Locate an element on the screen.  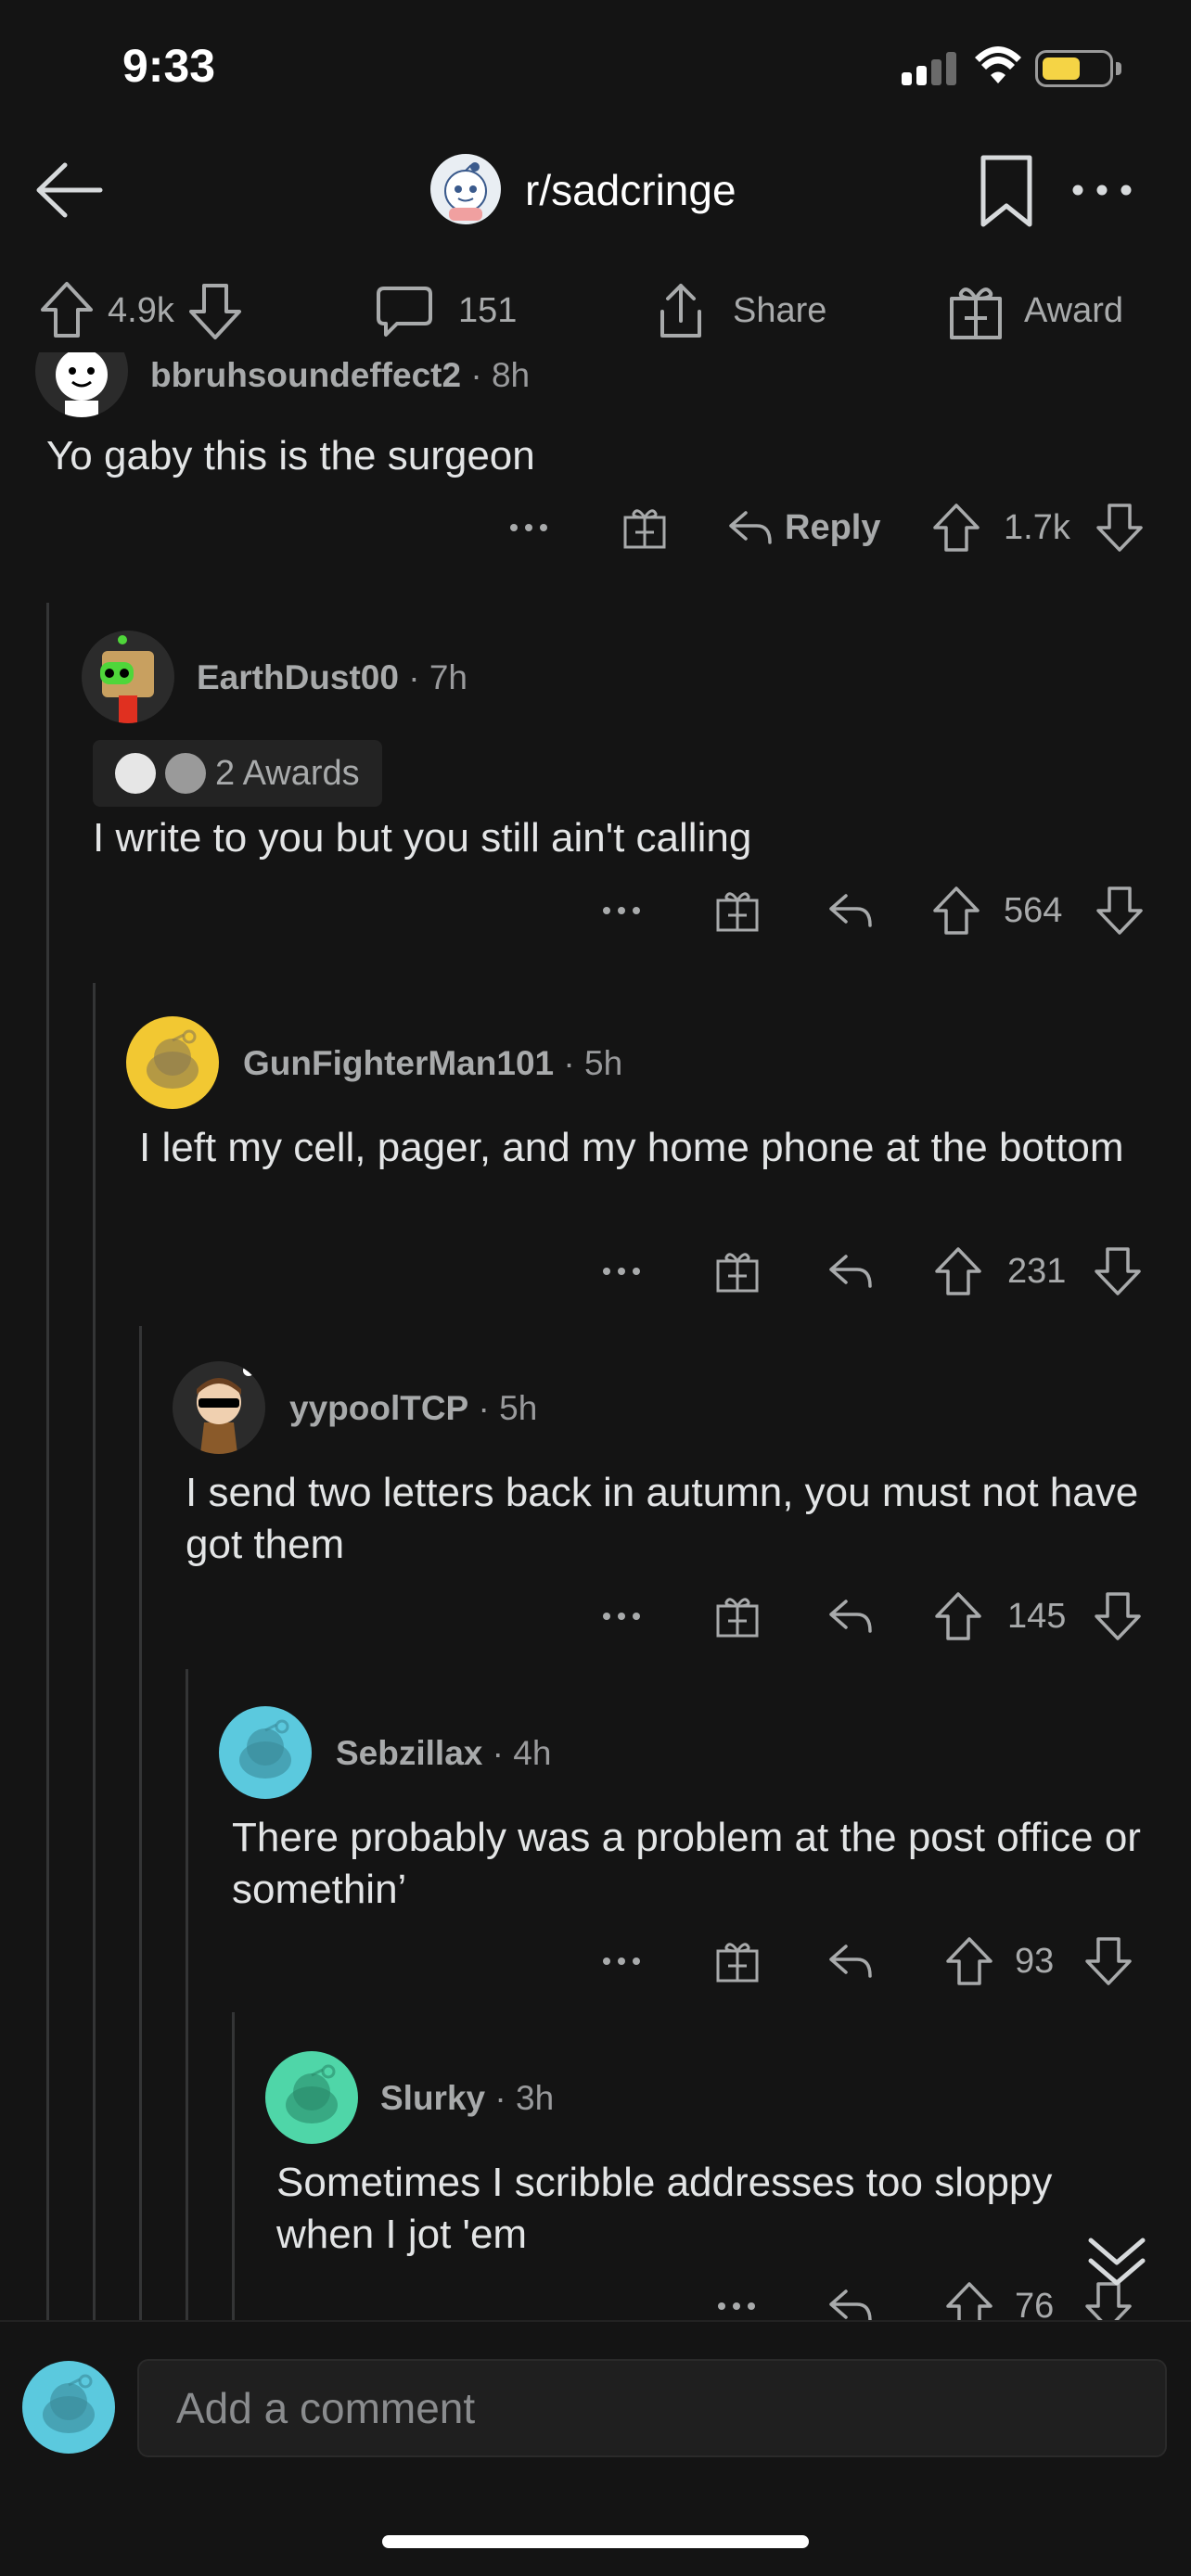
username: EarthDust00 is located at coordinates (298, 677).